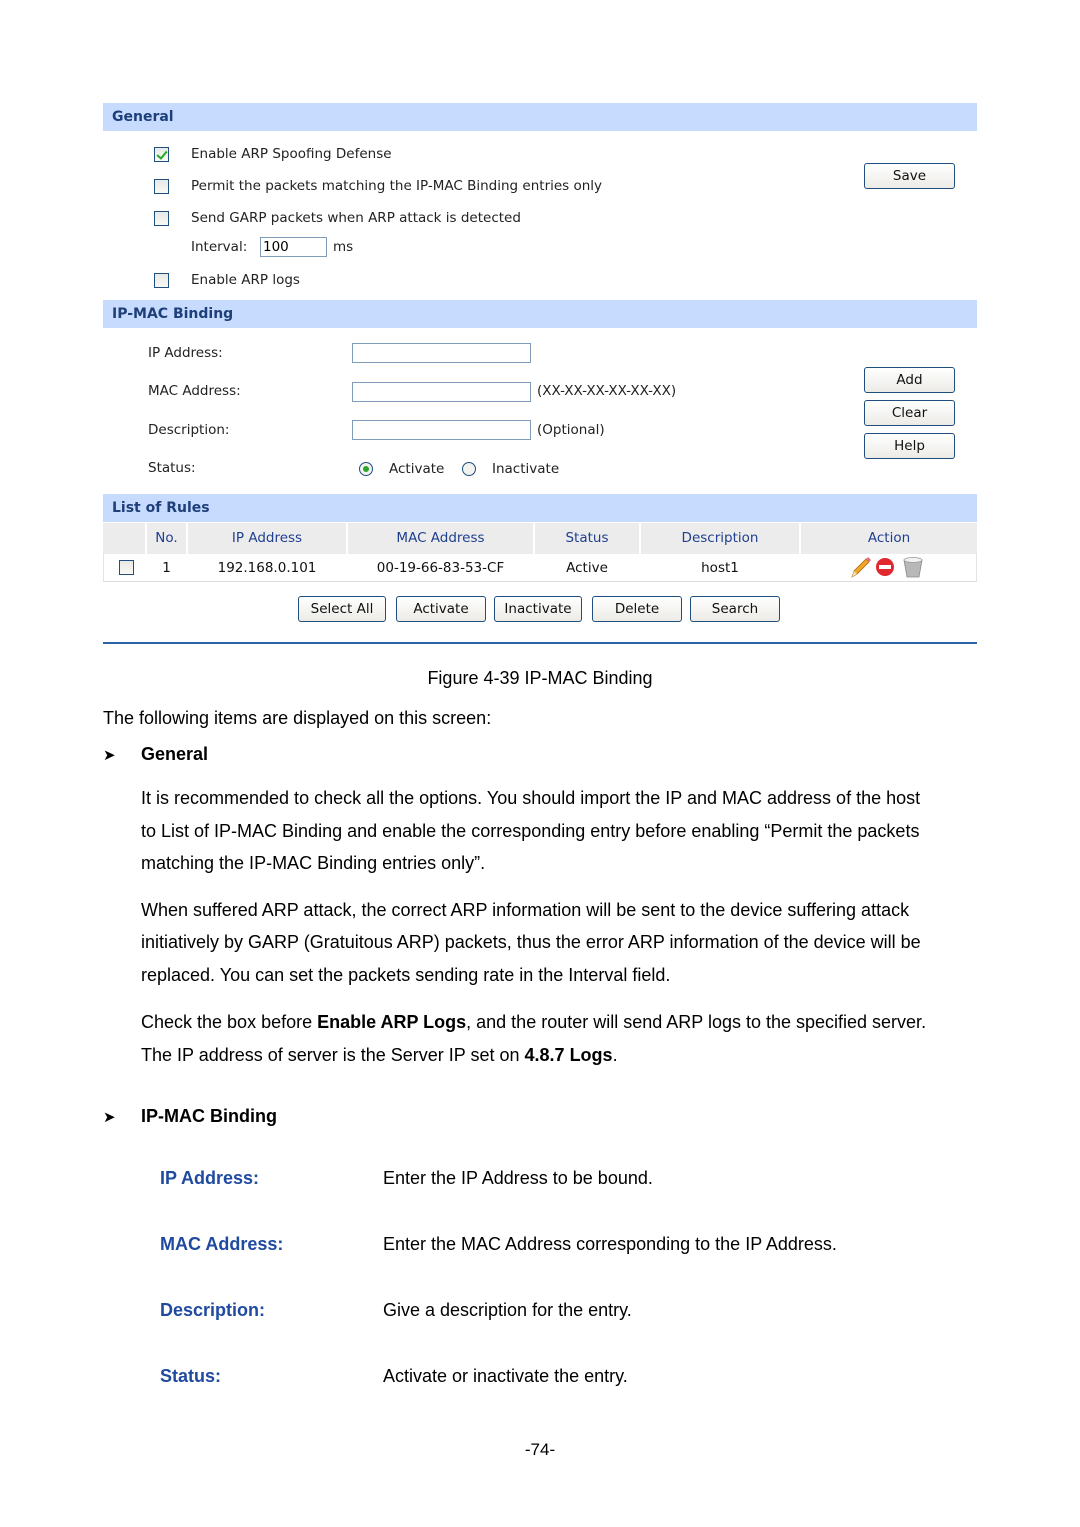 The height and width of the screenshot is (1527, 1080). I want to click on section-ip-mac-binding-heading: ➤ IP-MAC Binding, so click(190, 1116).